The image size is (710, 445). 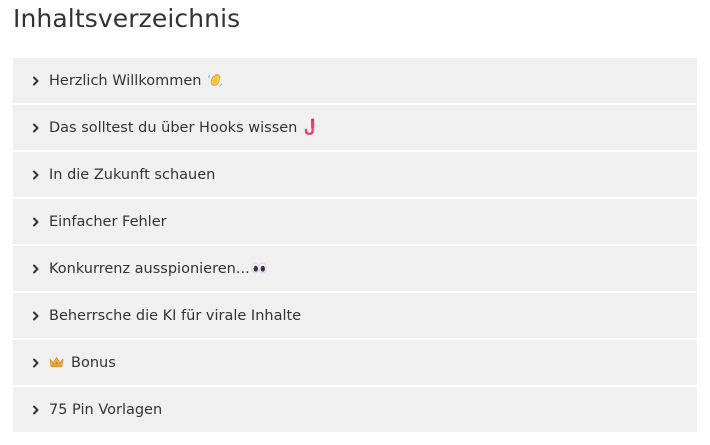 What do you see at coordinates (355, 315) in the screenshot?
I see `toc-item-ki: Beherrsche die KI für virale Inhalte` at bounding box center [355, 315].